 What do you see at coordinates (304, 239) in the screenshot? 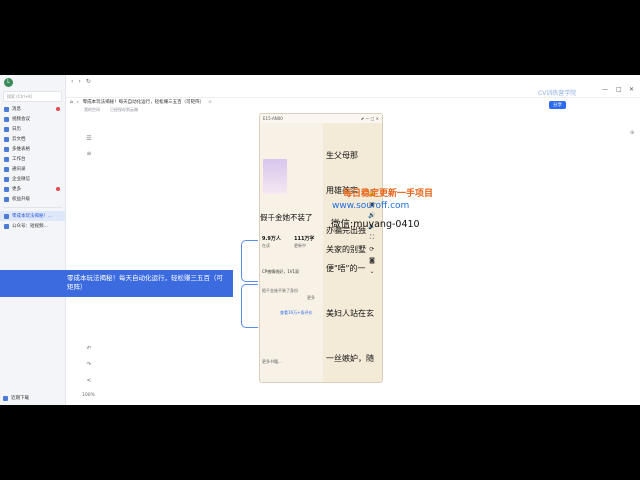
I see `stat-words: 111万字` at bounding box center [304, 239].